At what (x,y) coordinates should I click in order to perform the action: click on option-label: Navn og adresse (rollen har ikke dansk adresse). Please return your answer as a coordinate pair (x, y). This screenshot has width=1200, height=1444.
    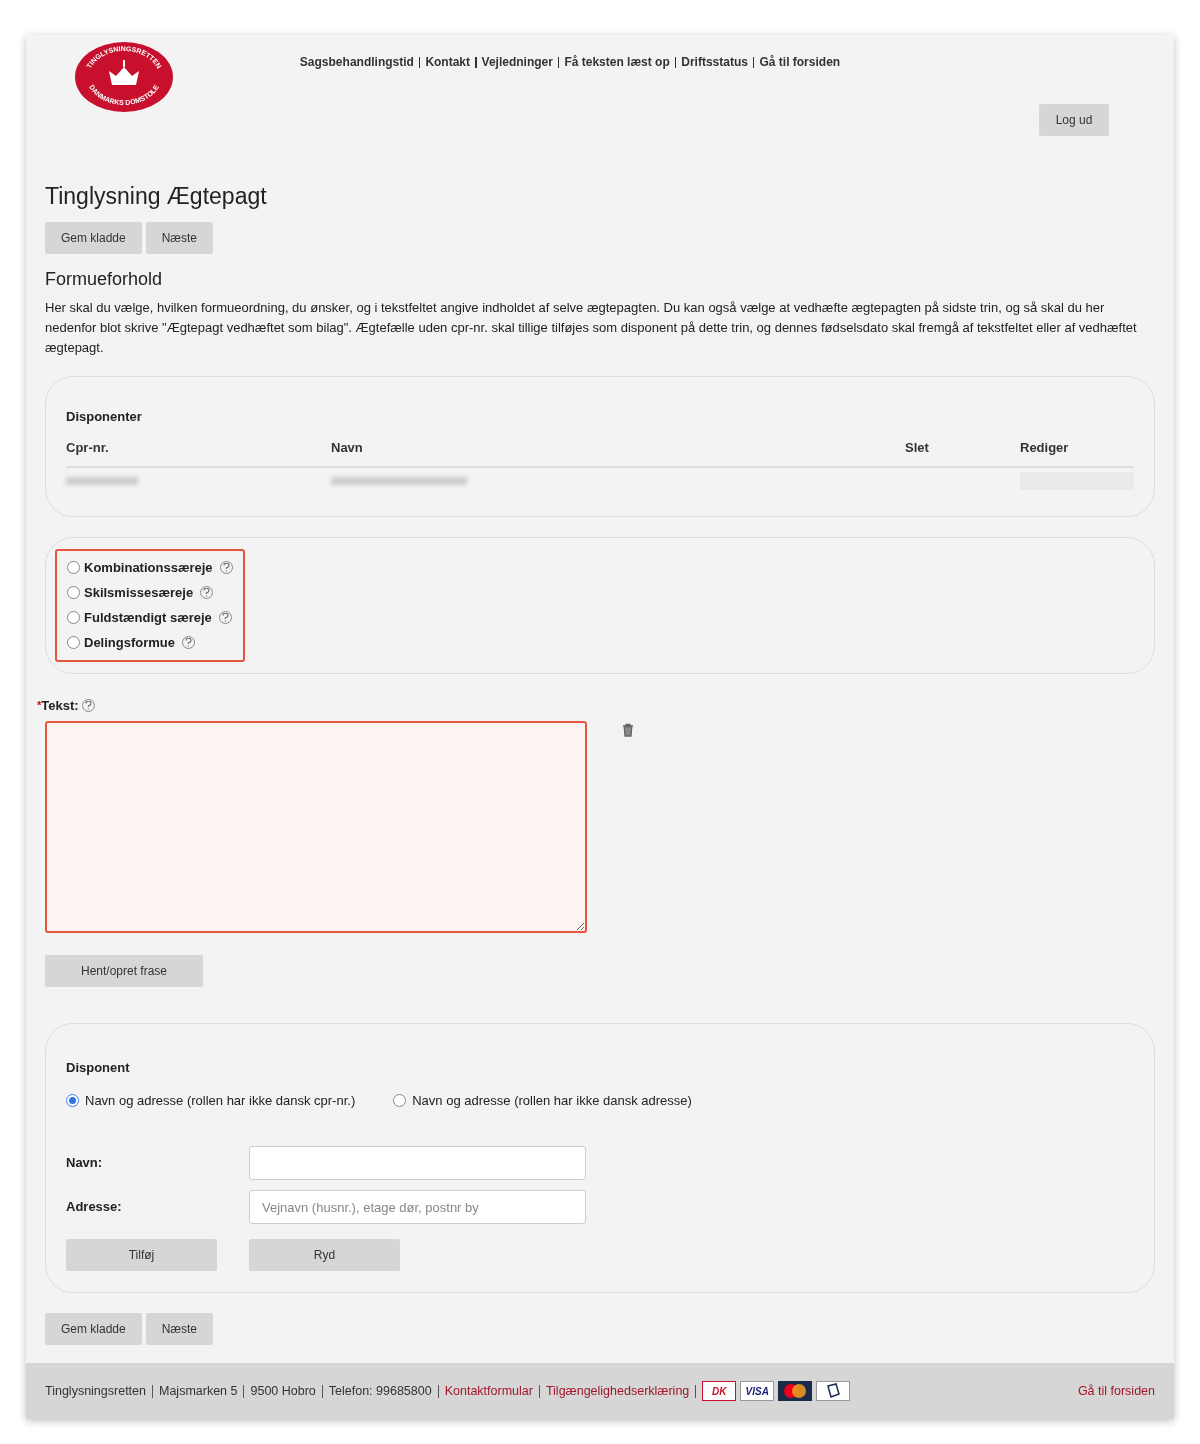
    Looking at the image, I should click on (552, 1100).